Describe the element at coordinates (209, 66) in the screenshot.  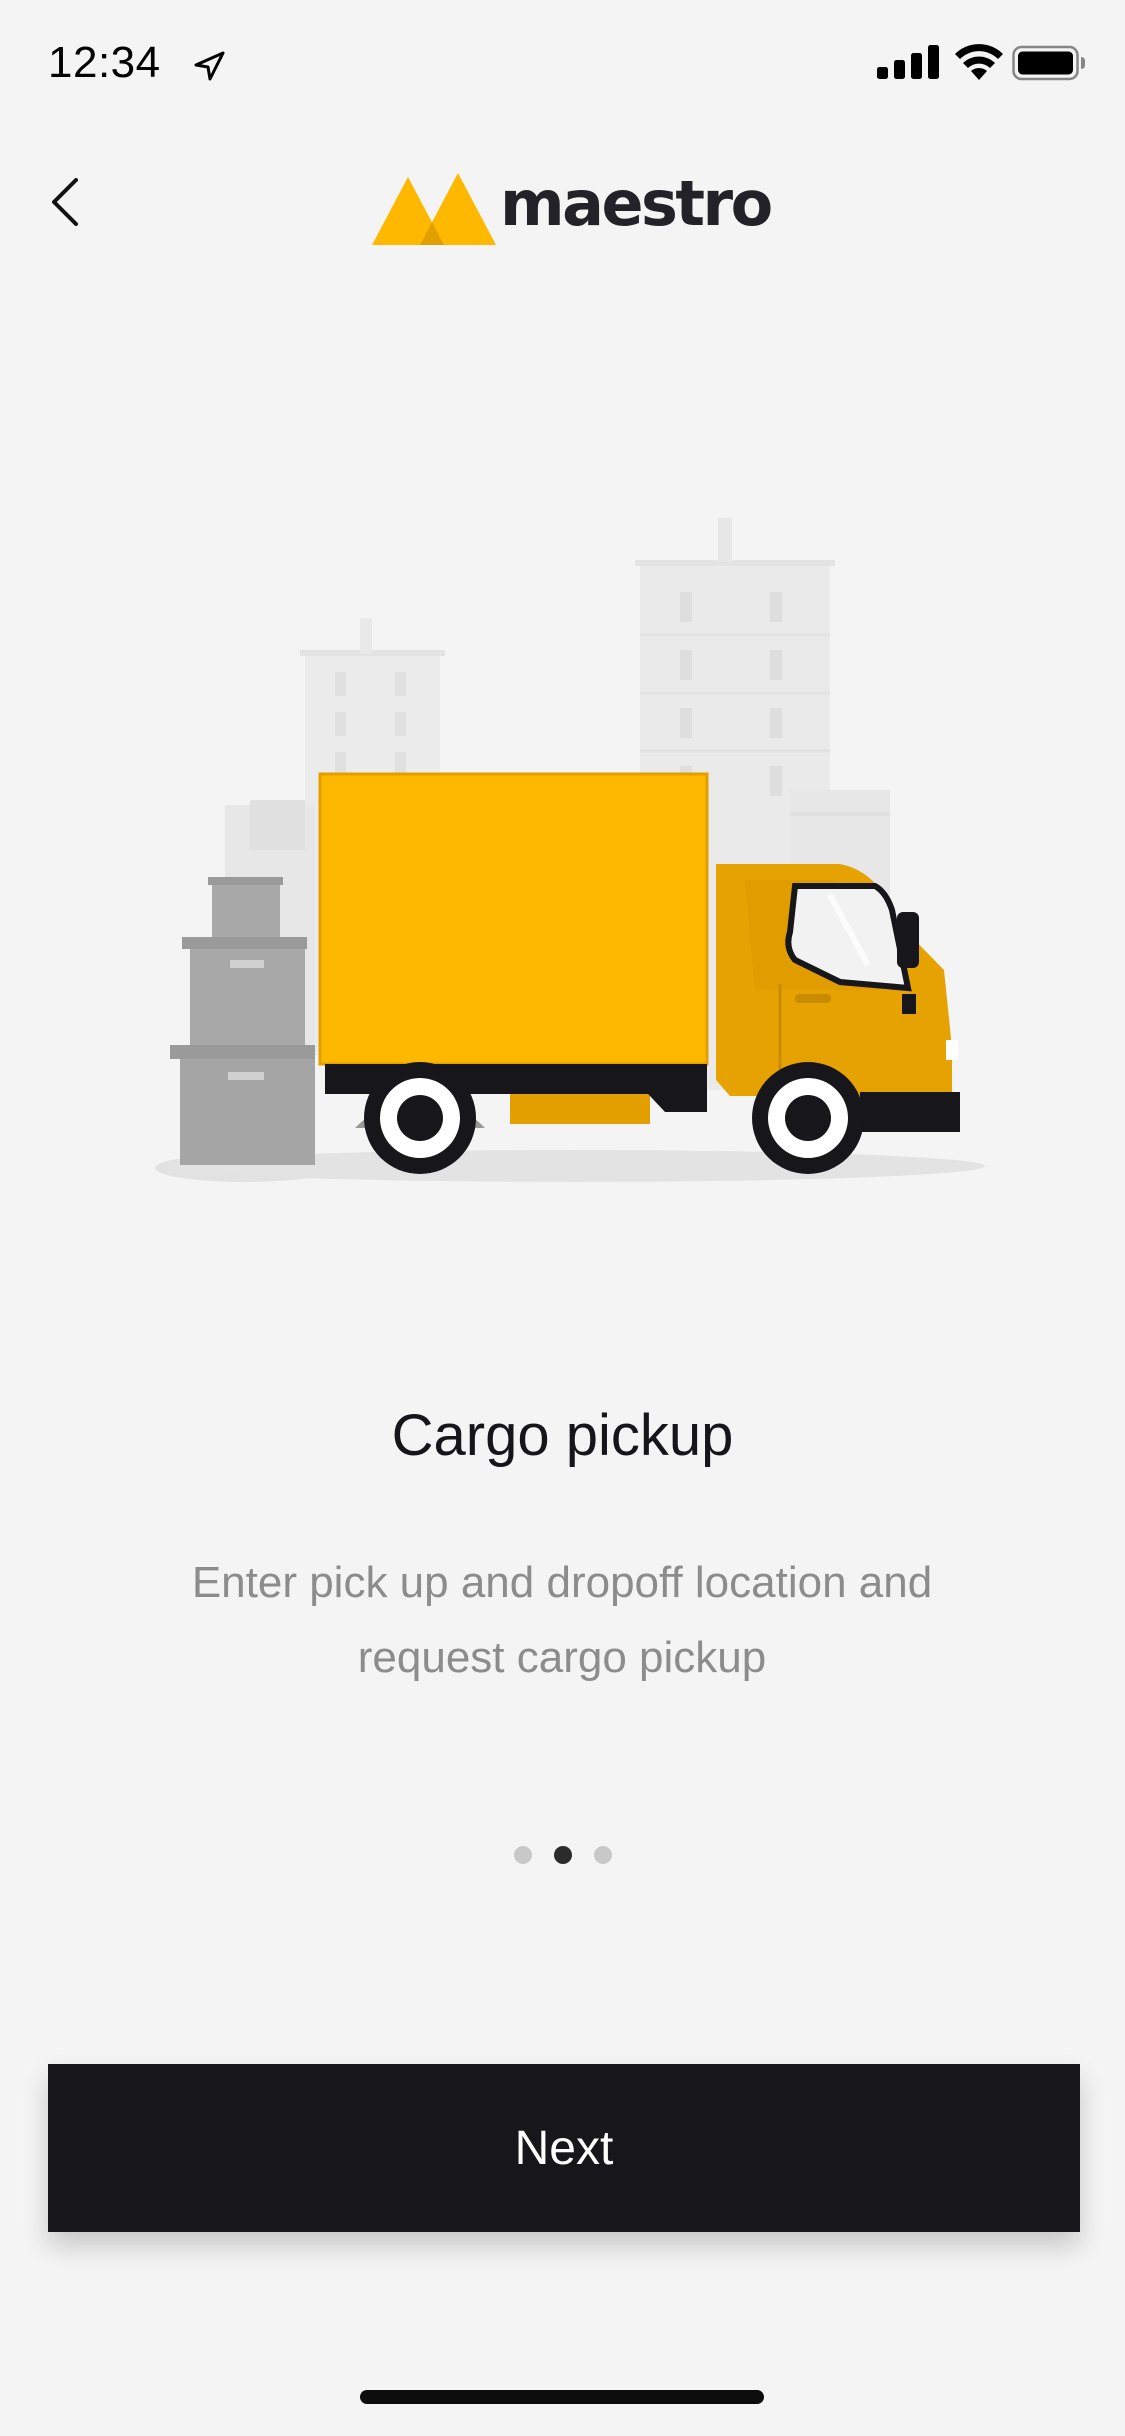
I see `location-arrow-icon` at that location.